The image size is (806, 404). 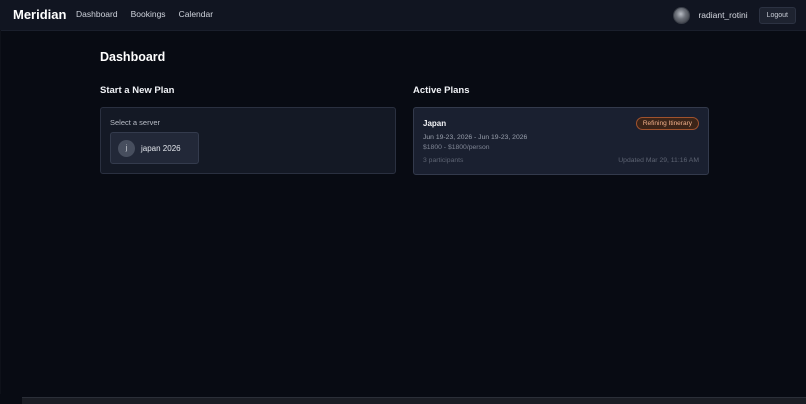 What do you see at coordinates (135, 122) in the screenshot?
I see `select-server-label: Select a server` at bounding box center [135, 122].